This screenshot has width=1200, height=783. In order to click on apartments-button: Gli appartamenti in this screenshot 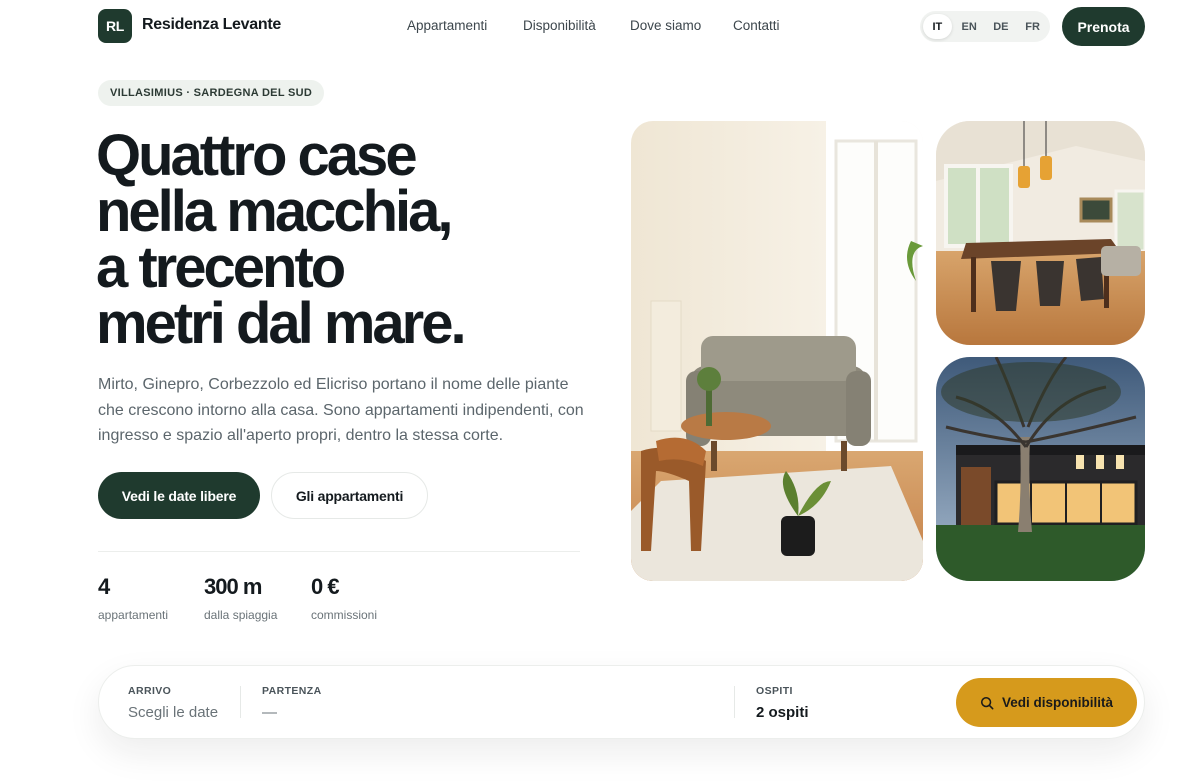, I will do `click(349, 495)`.